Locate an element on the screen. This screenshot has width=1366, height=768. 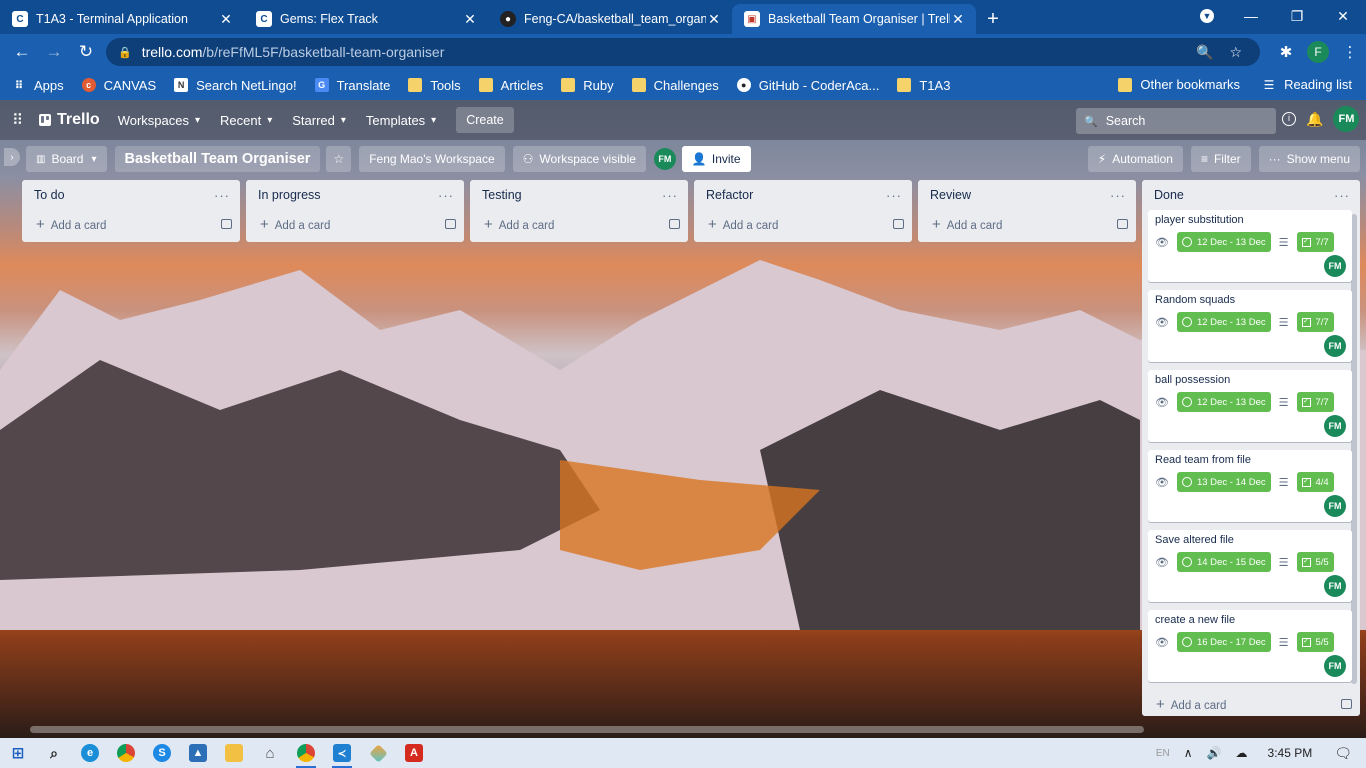
bookmark-translate: G Translate is located at coordinates (352, 85).